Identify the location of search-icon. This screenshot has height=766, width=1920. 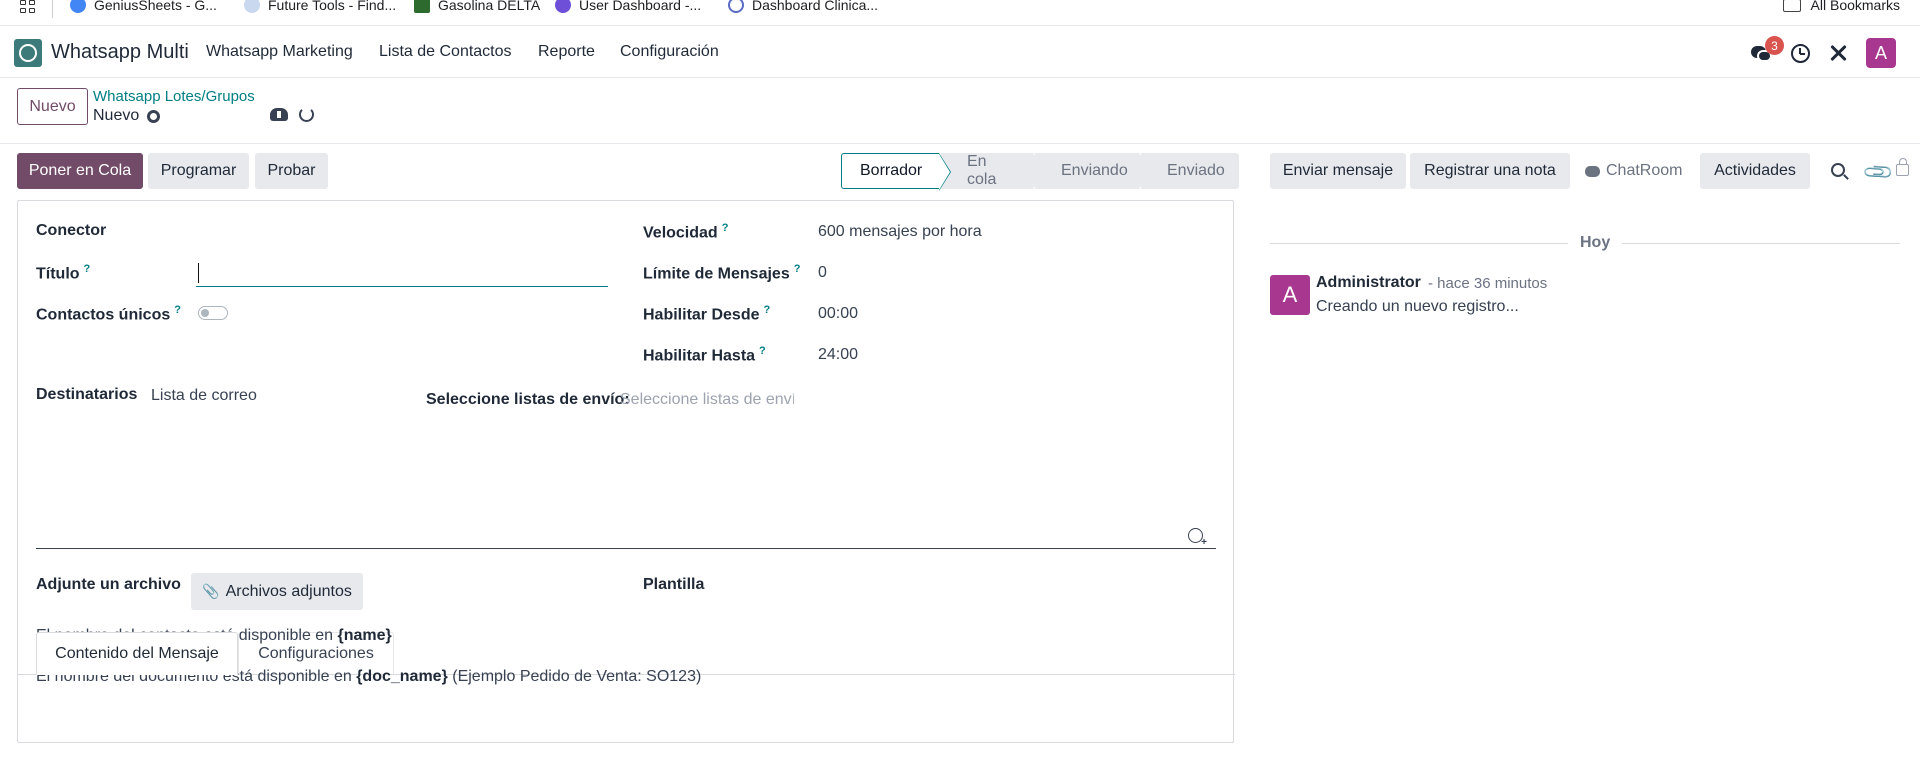
(1838, 170).